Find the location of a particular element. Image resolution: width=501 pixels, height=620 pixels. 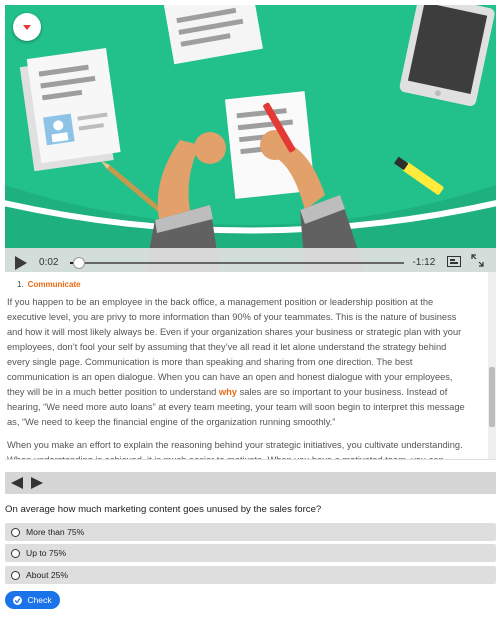

check-button-label: Check is located at coordinates (39, 600).